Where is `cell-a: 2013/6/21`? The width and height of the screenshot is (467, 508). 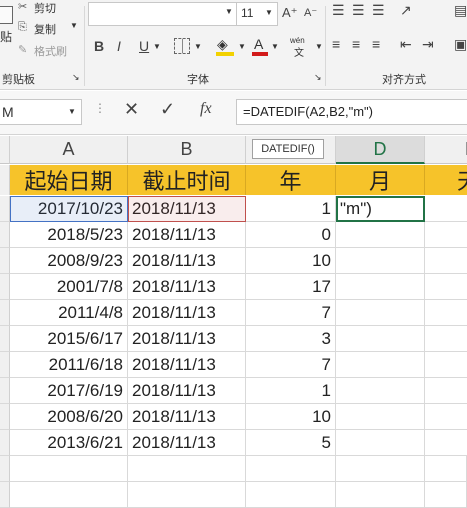
cell-a: 2013/6/21 is located at coordinates (69, 443).